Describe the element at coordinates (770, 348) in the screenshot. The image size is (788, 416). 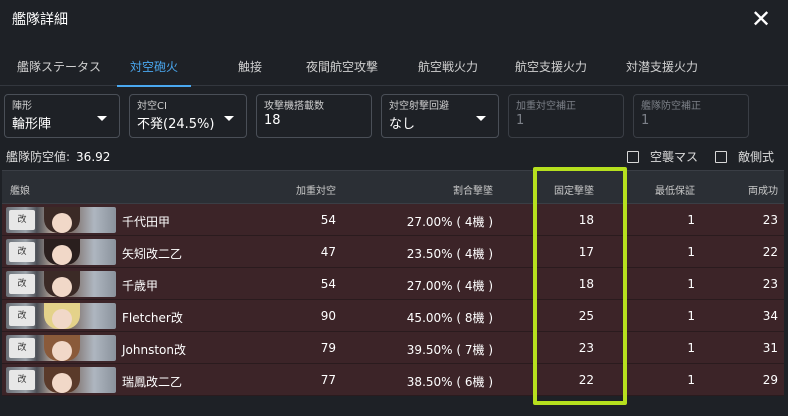
I see `both-cell: 31` at that location.